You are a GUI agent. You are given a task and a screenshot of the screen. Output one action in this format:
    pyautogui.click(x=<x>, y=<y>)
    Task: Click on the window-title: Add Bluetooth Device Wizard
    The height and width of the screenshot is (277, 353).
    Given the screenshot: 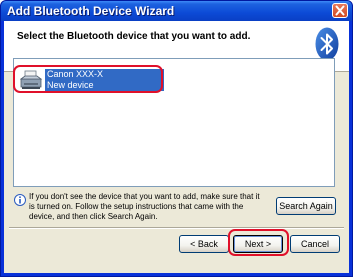 What is the action you would take?
    pyautogui.click(x=91, y=11)
    